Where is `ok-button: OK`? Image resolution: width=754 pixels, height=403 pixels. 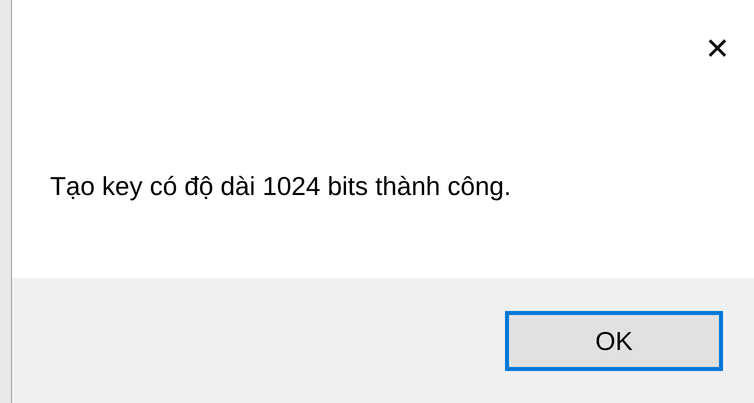 ok-button: OK is located at coordinates (614, 341).